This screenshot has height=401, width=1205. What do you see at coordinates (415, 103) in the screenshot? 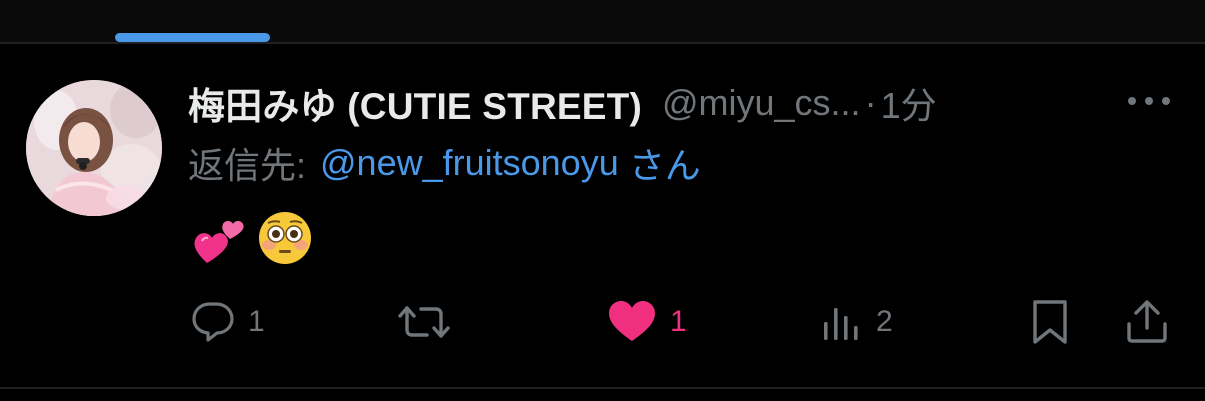
I see `author-display-name: 梅田みゆ (CUTIE STREET)` at bounding box center [415, 103].